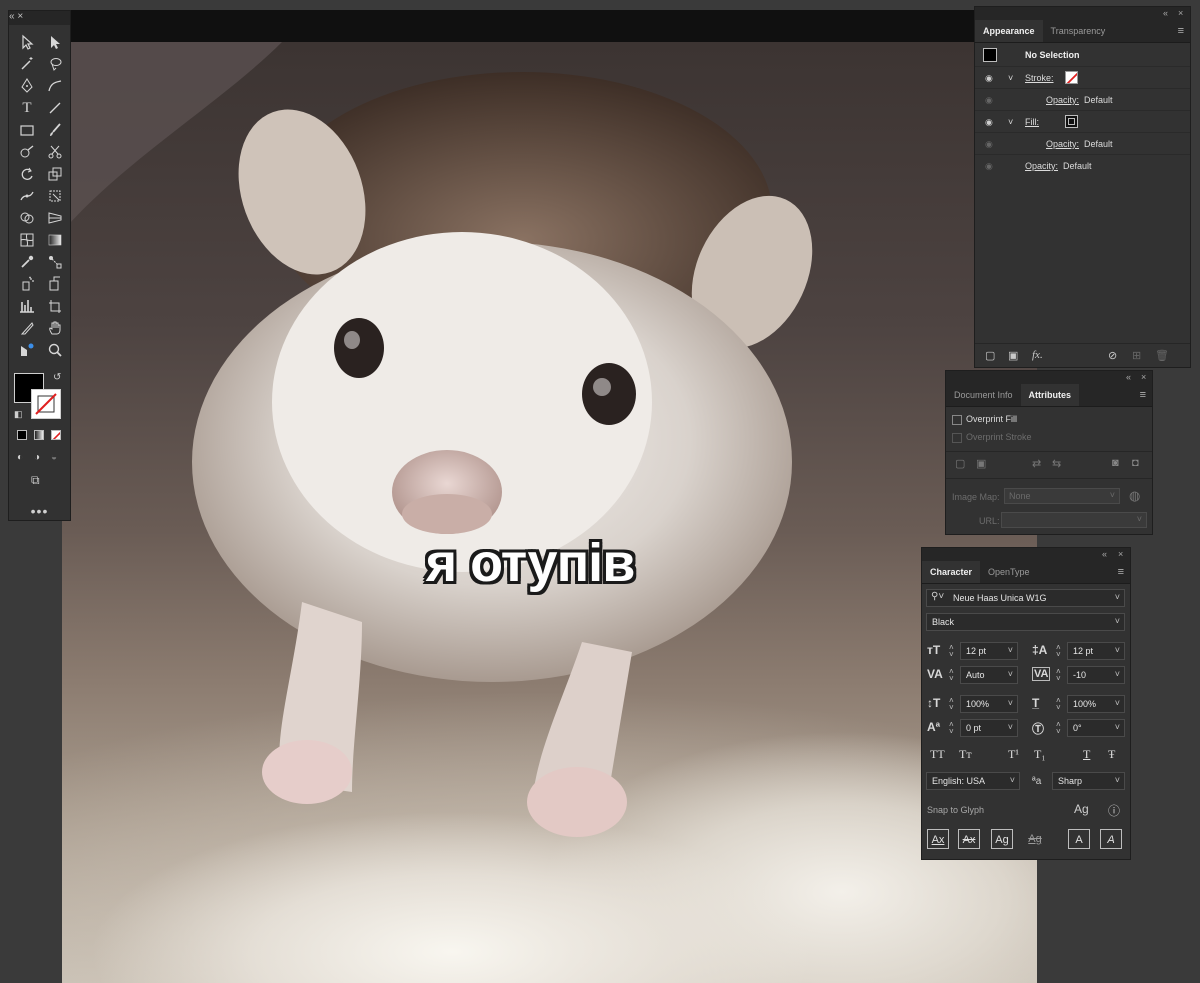  I want to click on font-style-select: Black ˅, so click(1025, 622).